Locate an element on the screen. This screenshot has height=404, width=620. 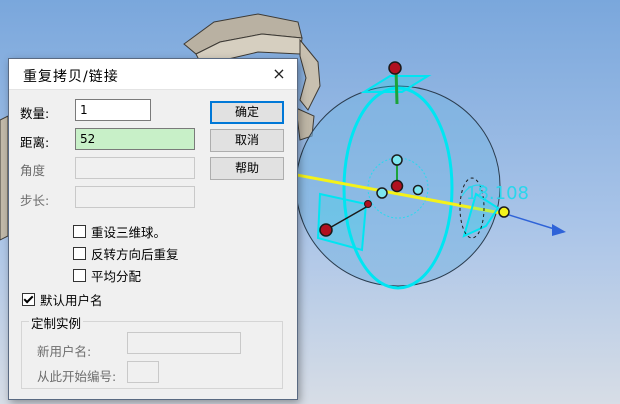
center-left-node is located at coordinates (382, 193).